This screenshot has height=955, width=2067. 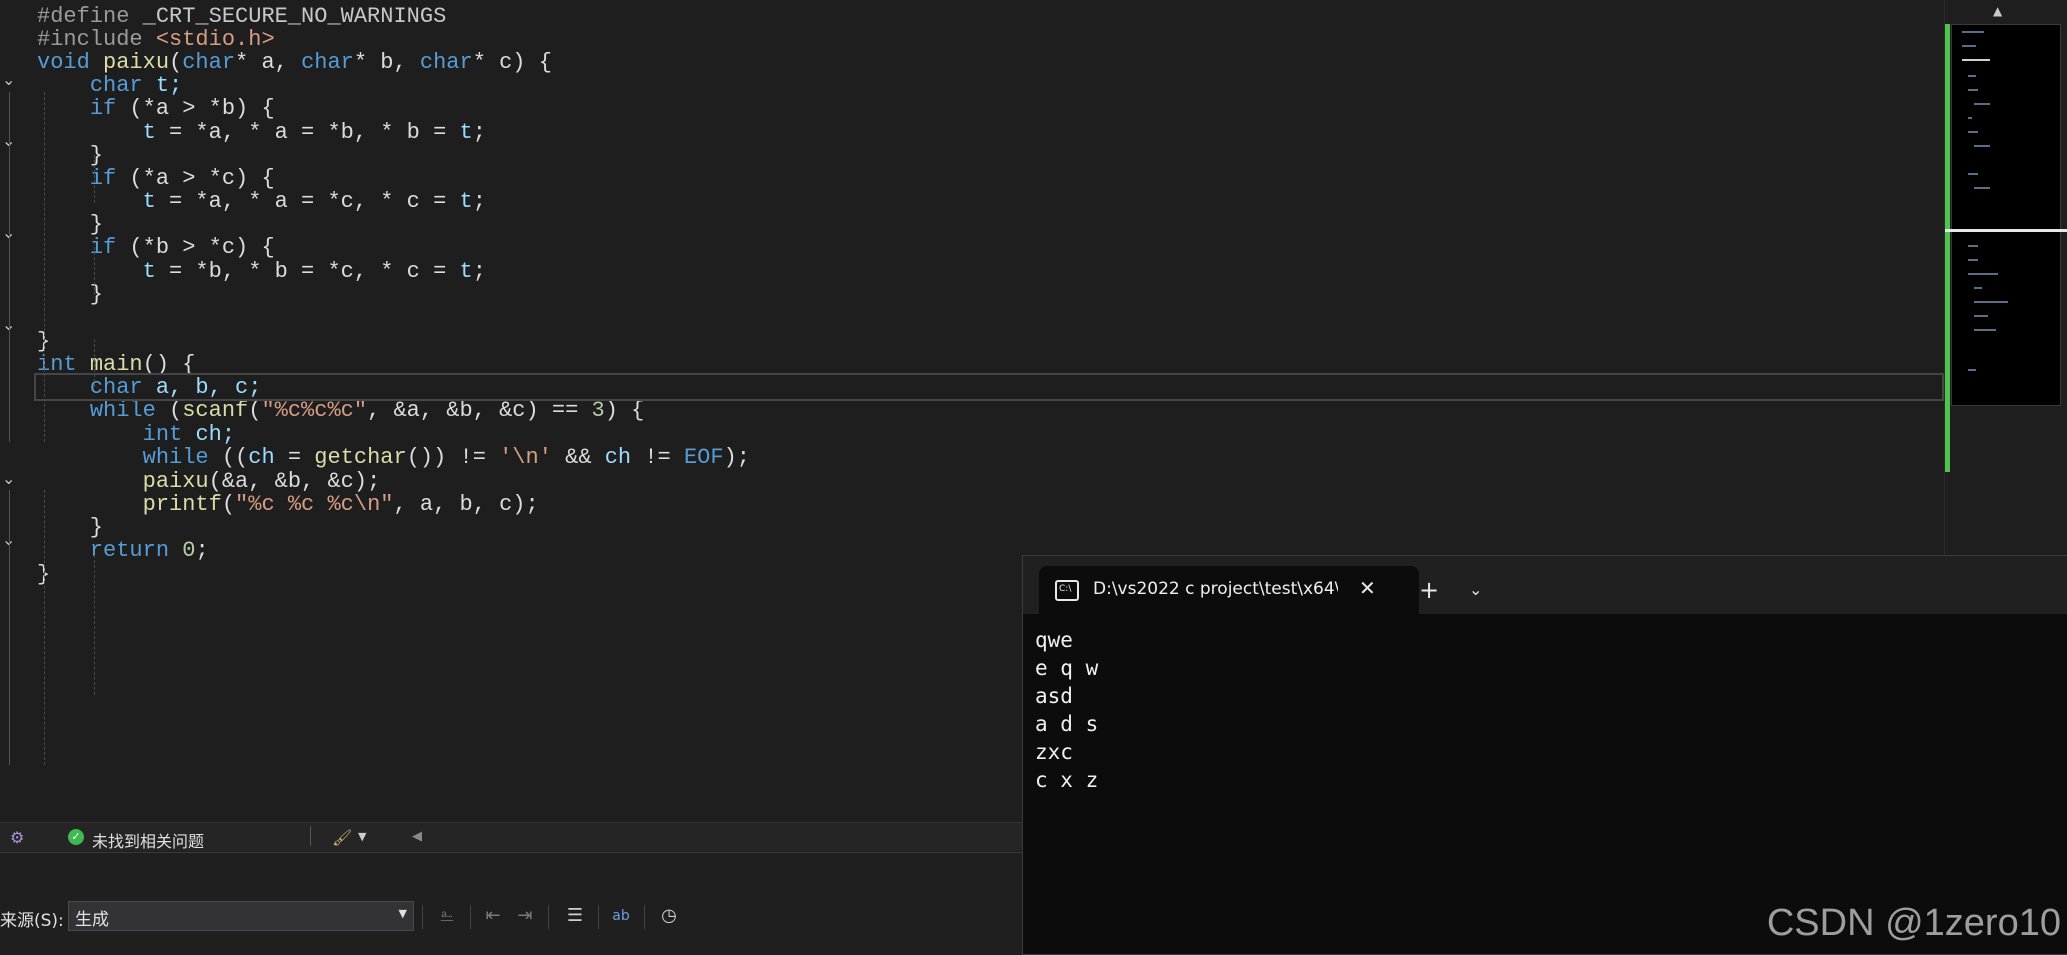 I want to click on terminal-line: zxc, so click(x=1054, y=752).